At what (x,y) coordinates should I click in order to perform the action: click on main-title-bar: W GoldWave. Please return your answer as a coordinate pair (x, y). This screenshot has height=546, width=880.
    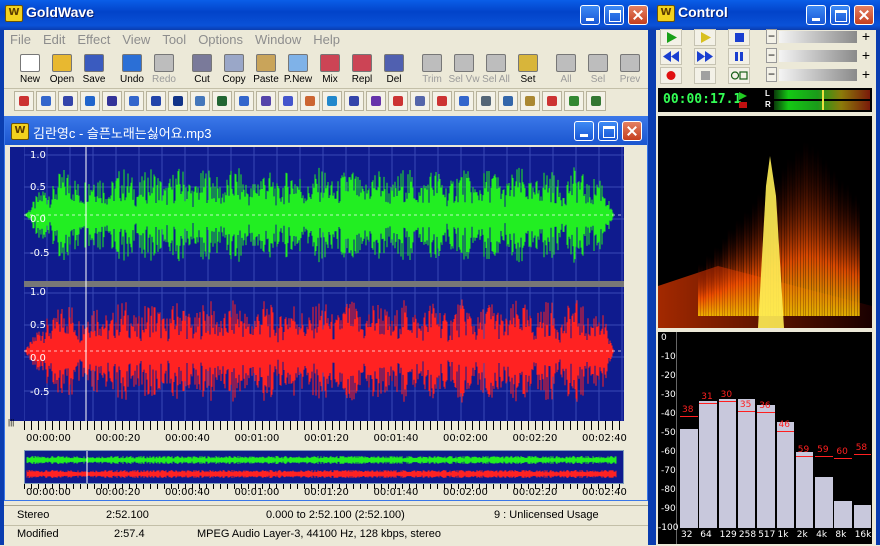
    Looking at the image, I should click on (326, 15).